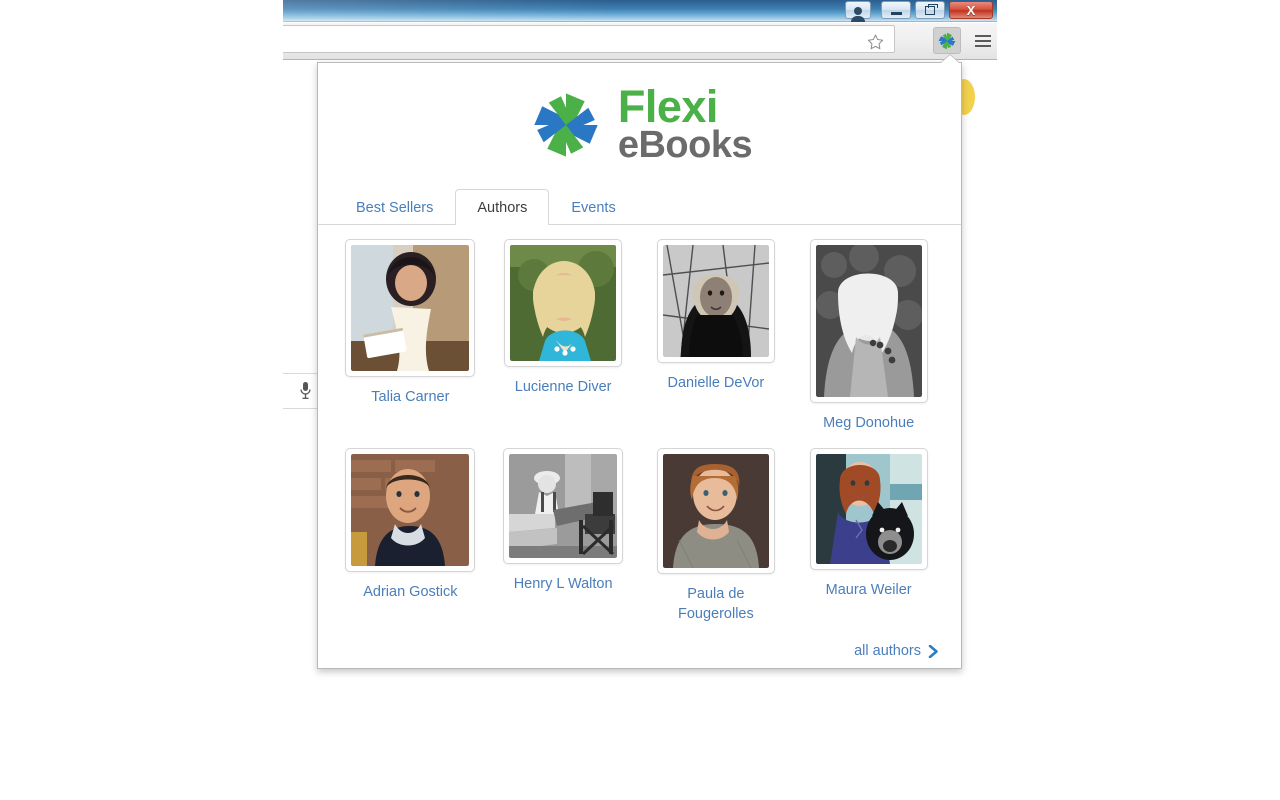 This screenshot has height=800, width=1280. What do you see at coordinates (566, 125) in the screenshot?
I see `flexi-pinwheel-logo` at bounding box center [566, 125].